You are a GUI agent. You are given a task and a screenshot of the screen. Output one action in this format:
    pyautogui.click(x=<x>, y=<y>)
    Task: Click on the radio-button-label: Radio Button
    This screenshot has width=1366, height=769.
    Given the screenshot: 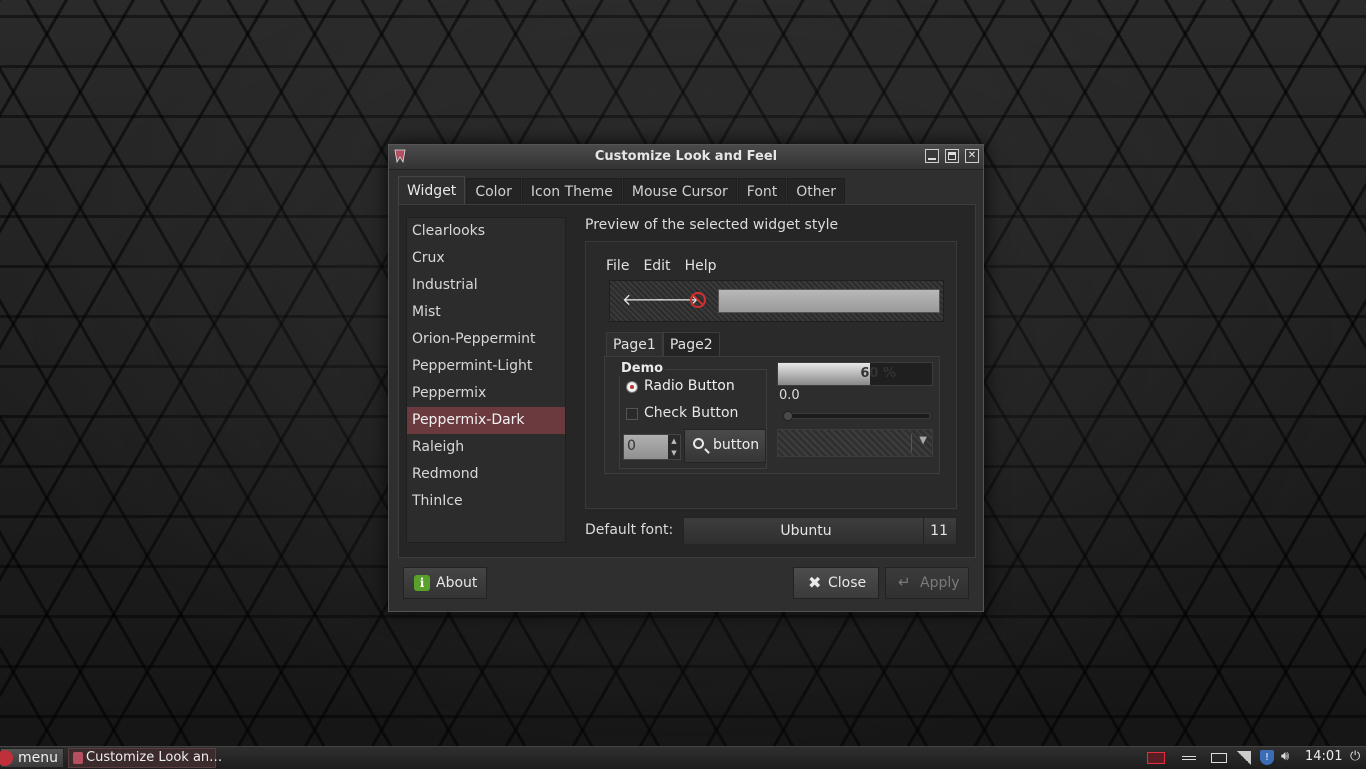 What is the action you would take?
    pyautogui.click(x=689, y=386)
    